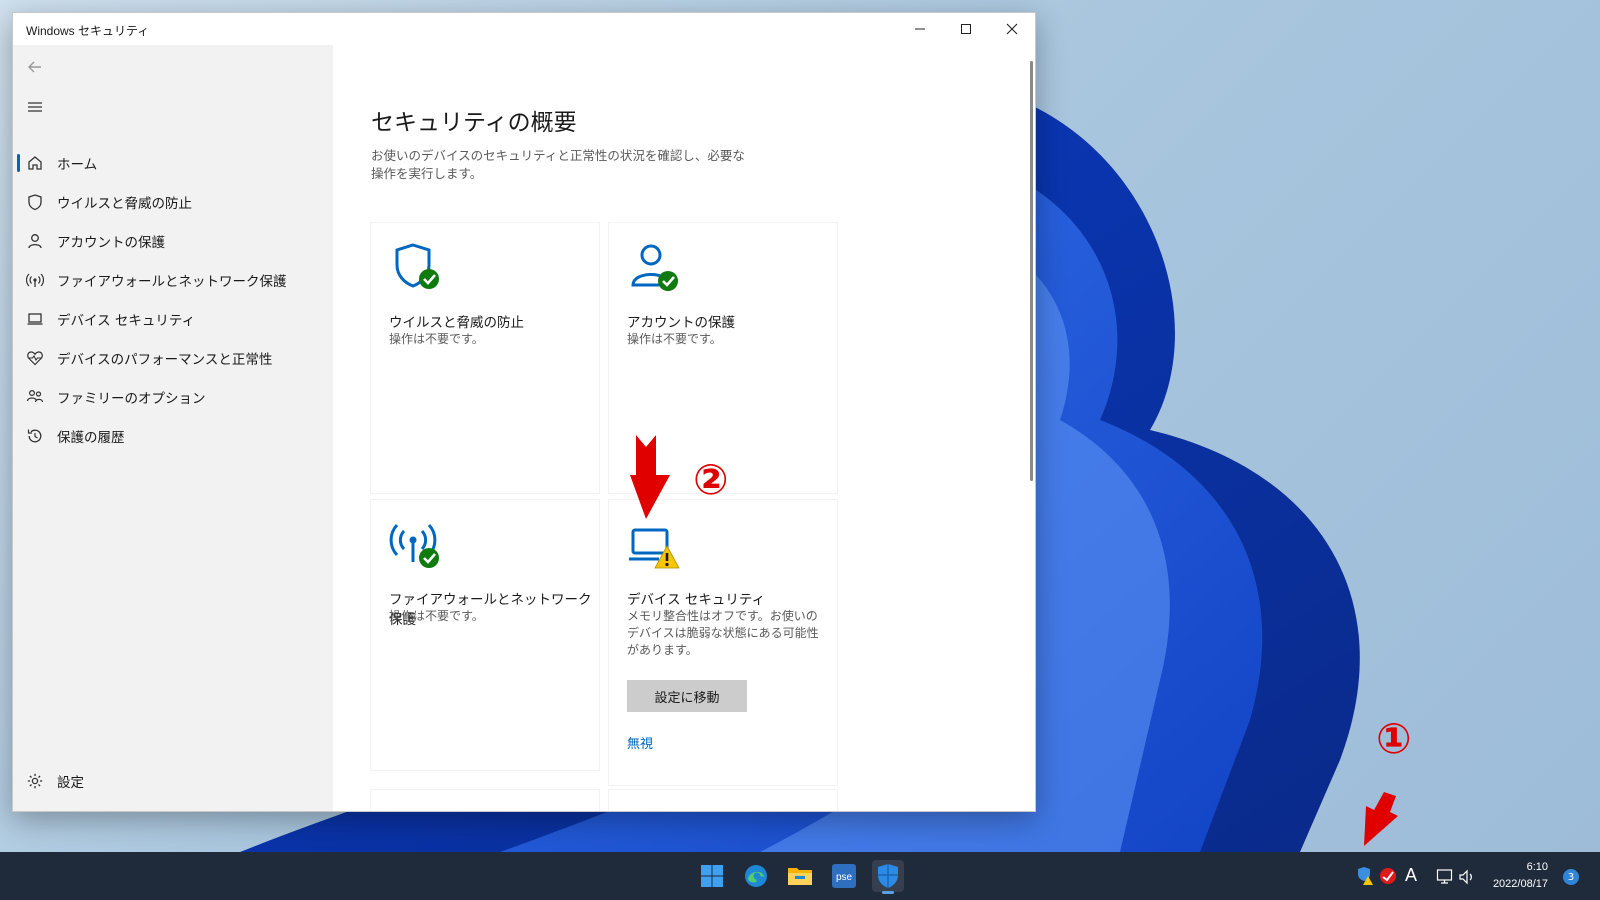 This screenshot has height=900, width=1600. I want to click on sidebar-item-home: ホーム, so click(172, 163).